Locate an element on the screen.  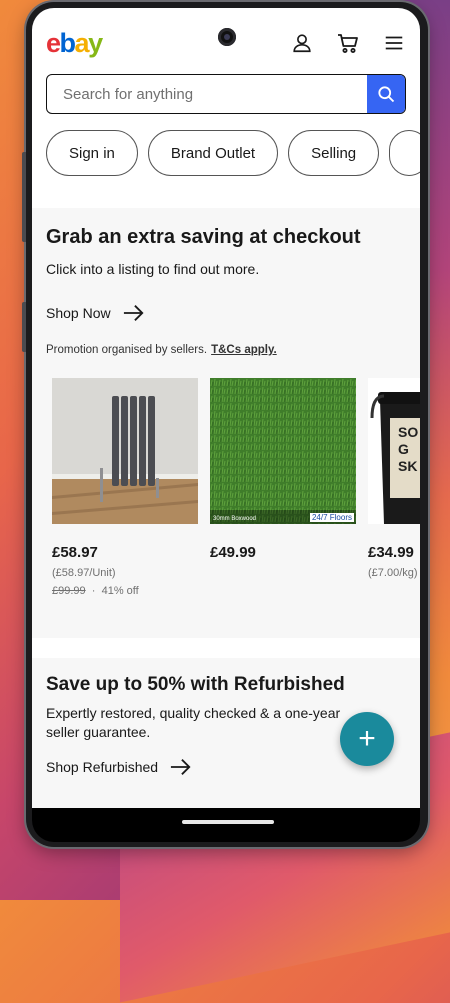
ebay-logo: ebay is located at coordinates (74, 43).